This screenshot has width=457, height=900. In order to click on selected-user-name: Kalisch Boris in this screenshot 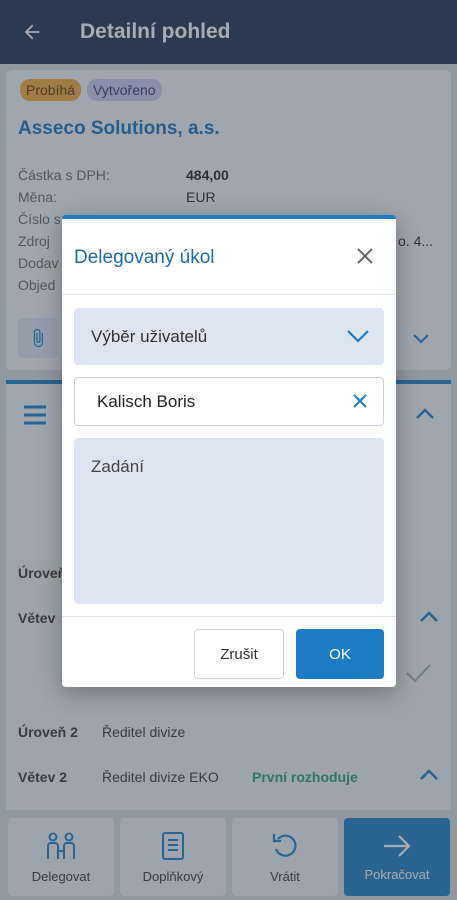, I will do `click(146, 401)`.